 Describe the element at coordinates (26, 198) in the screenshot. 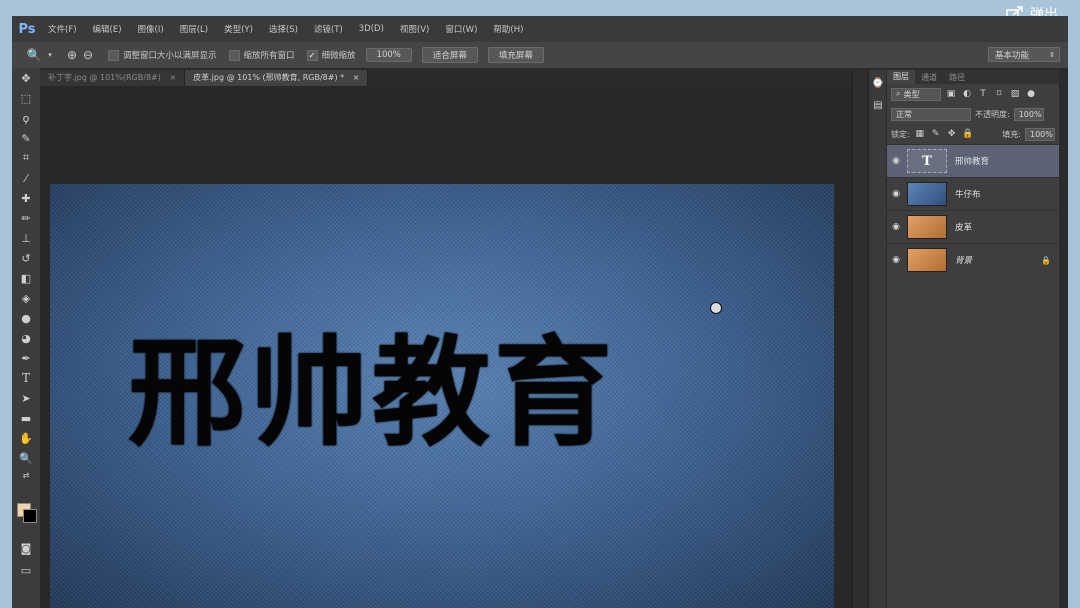

I see `healing-brush-tool-icon: ✚` at that location.